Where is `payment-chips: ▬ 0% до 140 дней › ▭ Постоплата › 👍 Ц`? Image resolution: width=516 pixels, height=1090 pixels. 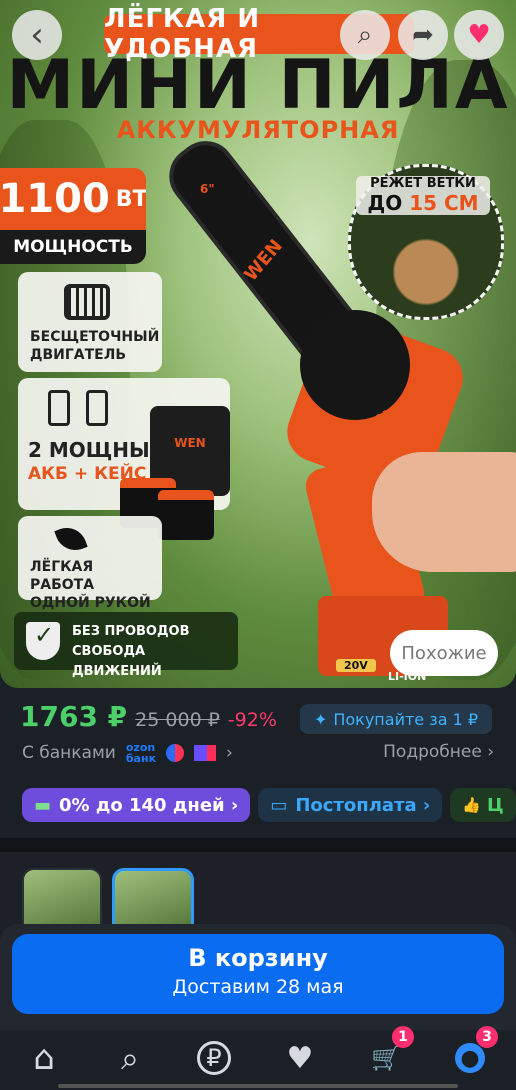 payment-chips: ▬ 0% до 140 дней › ▭ Постоплата › 👍 Ц is located at coordinates (269, 805).